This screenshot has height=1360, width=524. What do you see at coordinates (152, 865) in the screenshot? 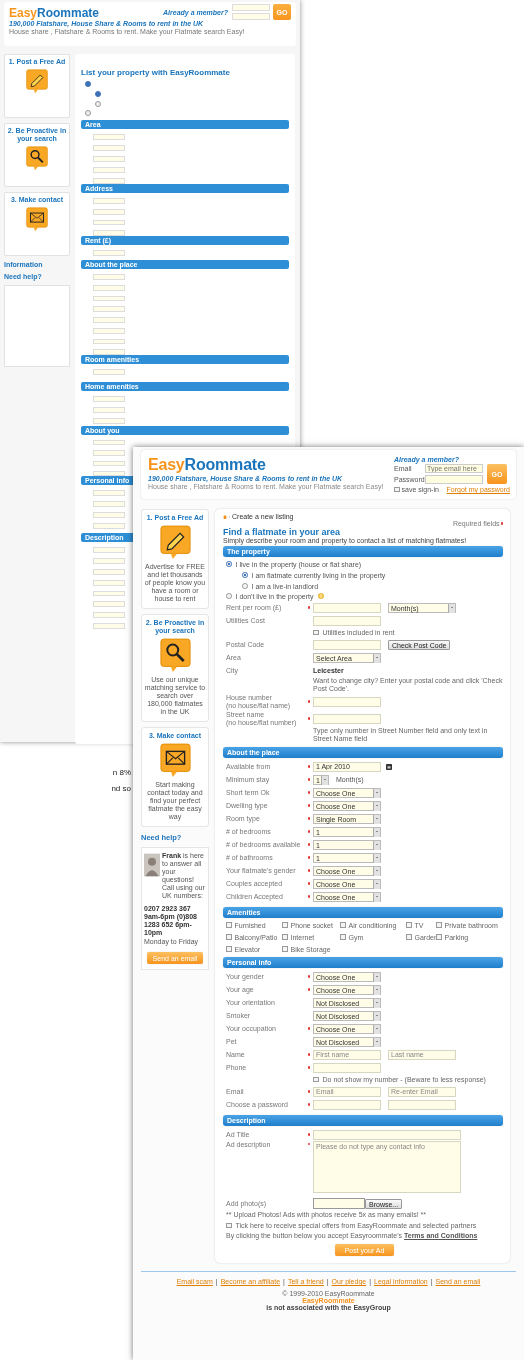
I see `person-silhouette-icon` at bounding box center [152, 865].